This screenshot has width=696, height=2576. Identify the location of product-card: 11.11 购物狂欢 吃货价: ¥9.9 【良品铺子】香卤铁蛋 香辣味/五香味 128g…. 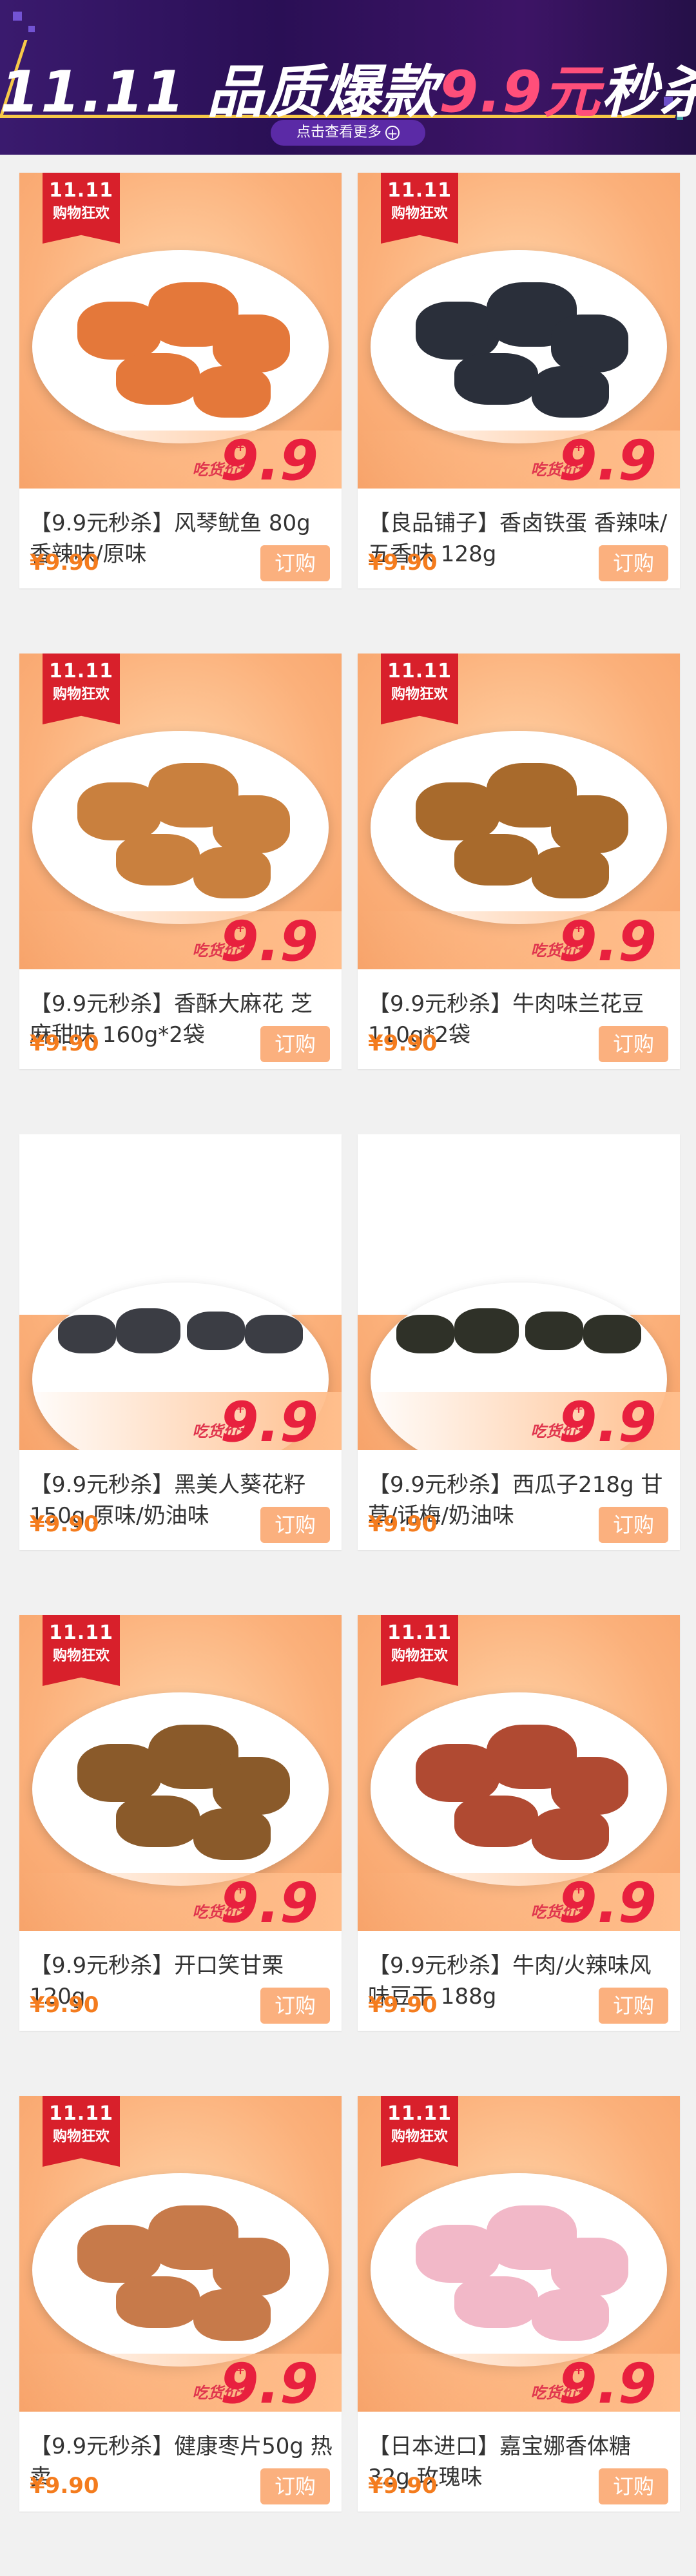
(519, 380).